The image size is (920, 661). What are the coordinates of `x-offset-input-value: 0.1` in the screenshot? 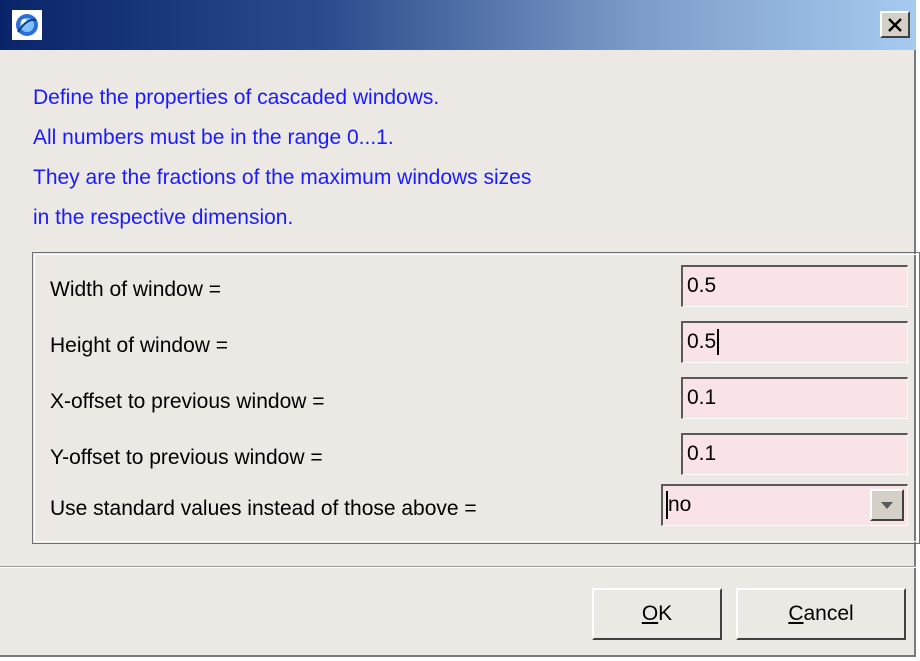 It's located at (702, 397).